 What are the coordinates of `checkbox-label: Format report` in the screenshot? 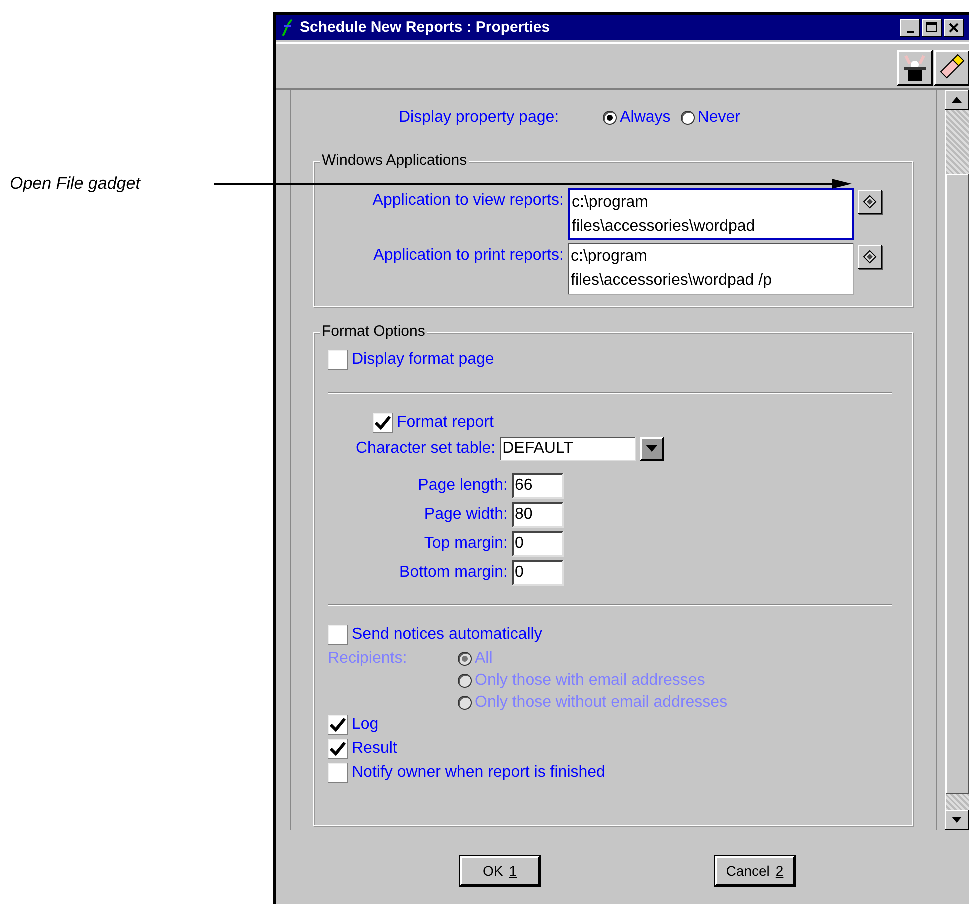 It's located at (445, 423).